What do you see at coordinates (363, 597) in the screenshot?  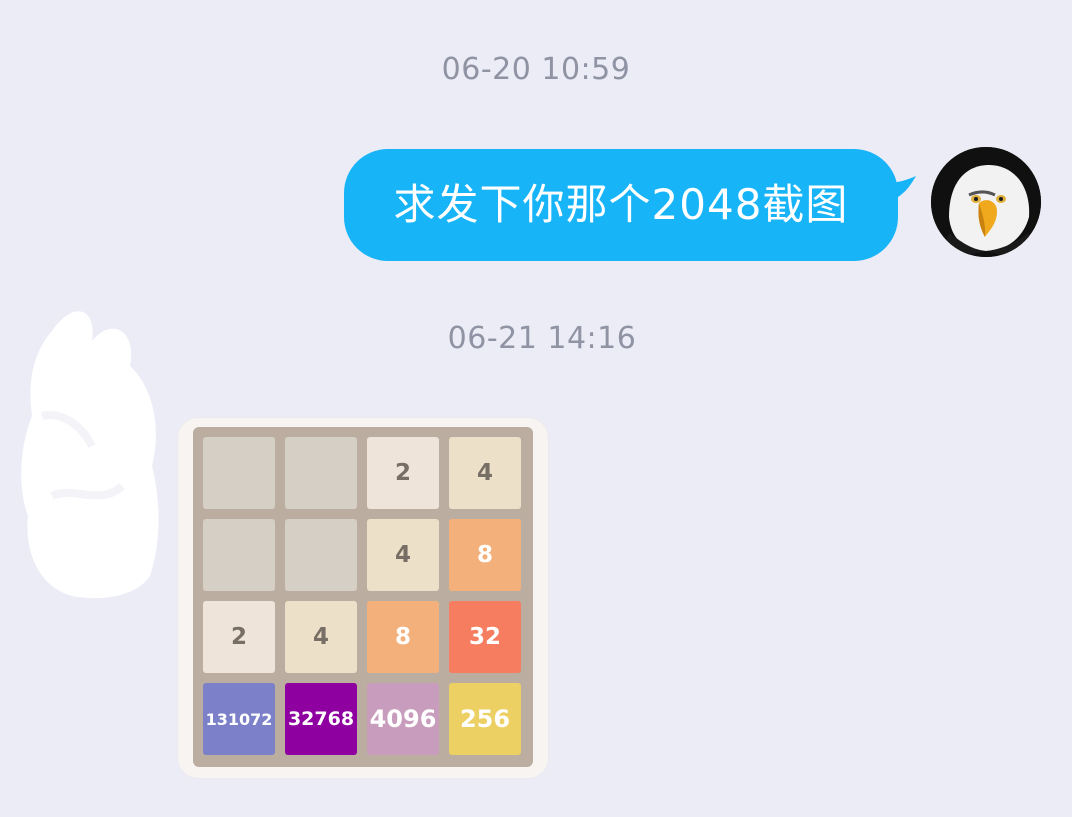 I see `game-board: 2 4 4 8 2 4 8 32 131072 32768 4096 256` at bounding box center [363, 597].